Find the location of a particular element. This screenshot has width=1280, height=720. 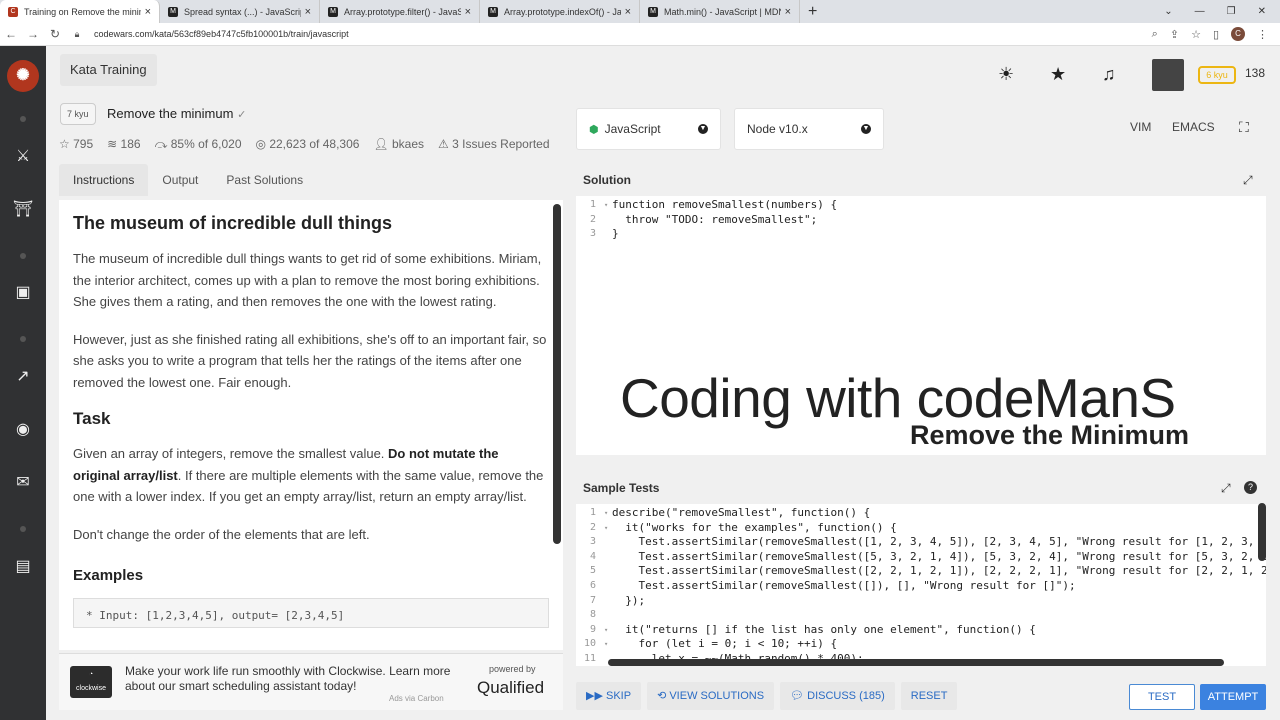

test-button: TEST is located at coordinates (1162, 697).